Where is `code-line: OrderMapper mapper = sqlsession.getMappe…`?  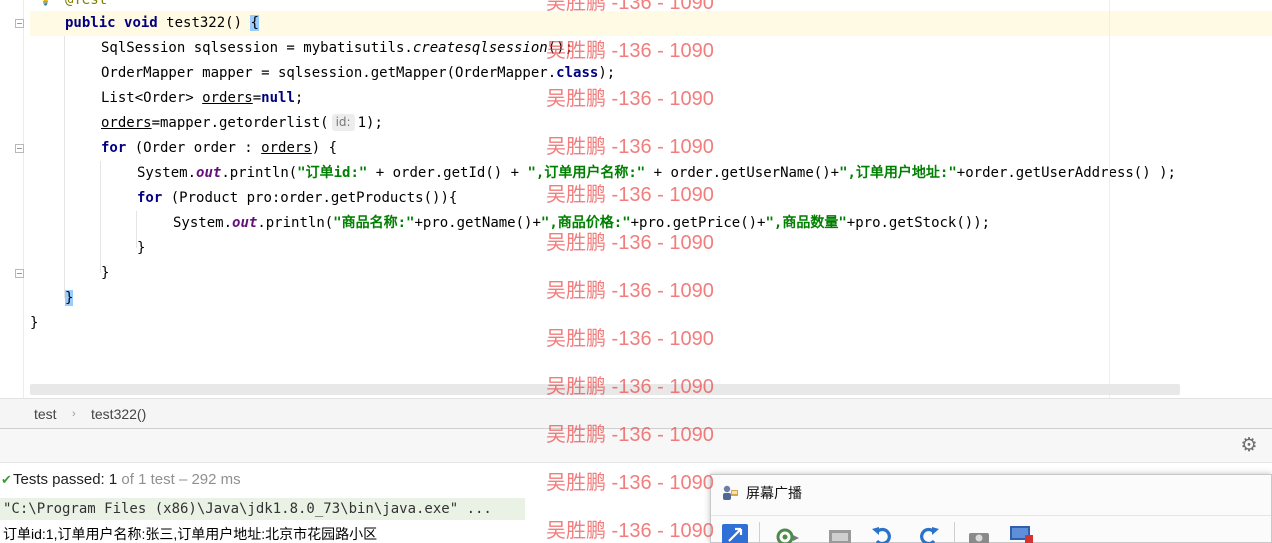 code-line: OrderMapper mapper = sqlsession.getMappe… is located at coordinates (358, 73).